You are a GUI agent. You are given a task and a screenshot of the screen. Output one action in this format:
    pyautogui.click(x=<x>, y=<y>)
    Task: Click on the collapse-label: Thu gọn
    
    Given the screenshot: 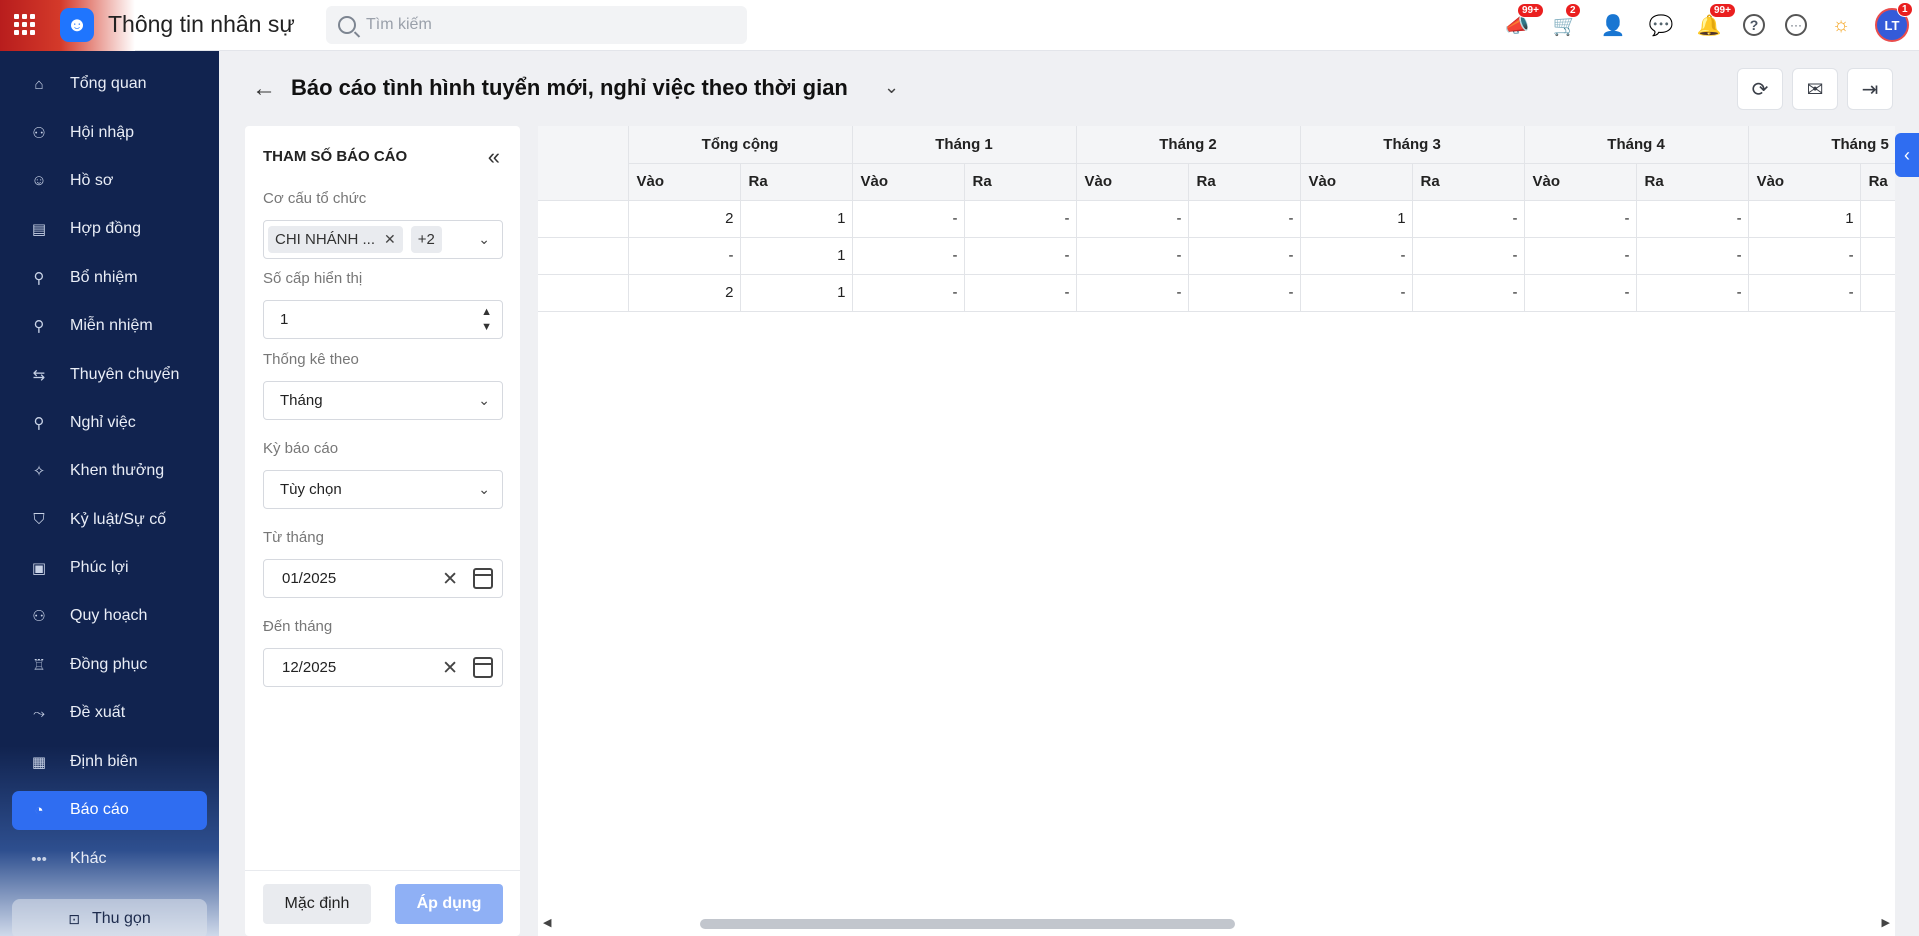 What is the action you would take?
    pyautogui.click(x=121, y=918)
    